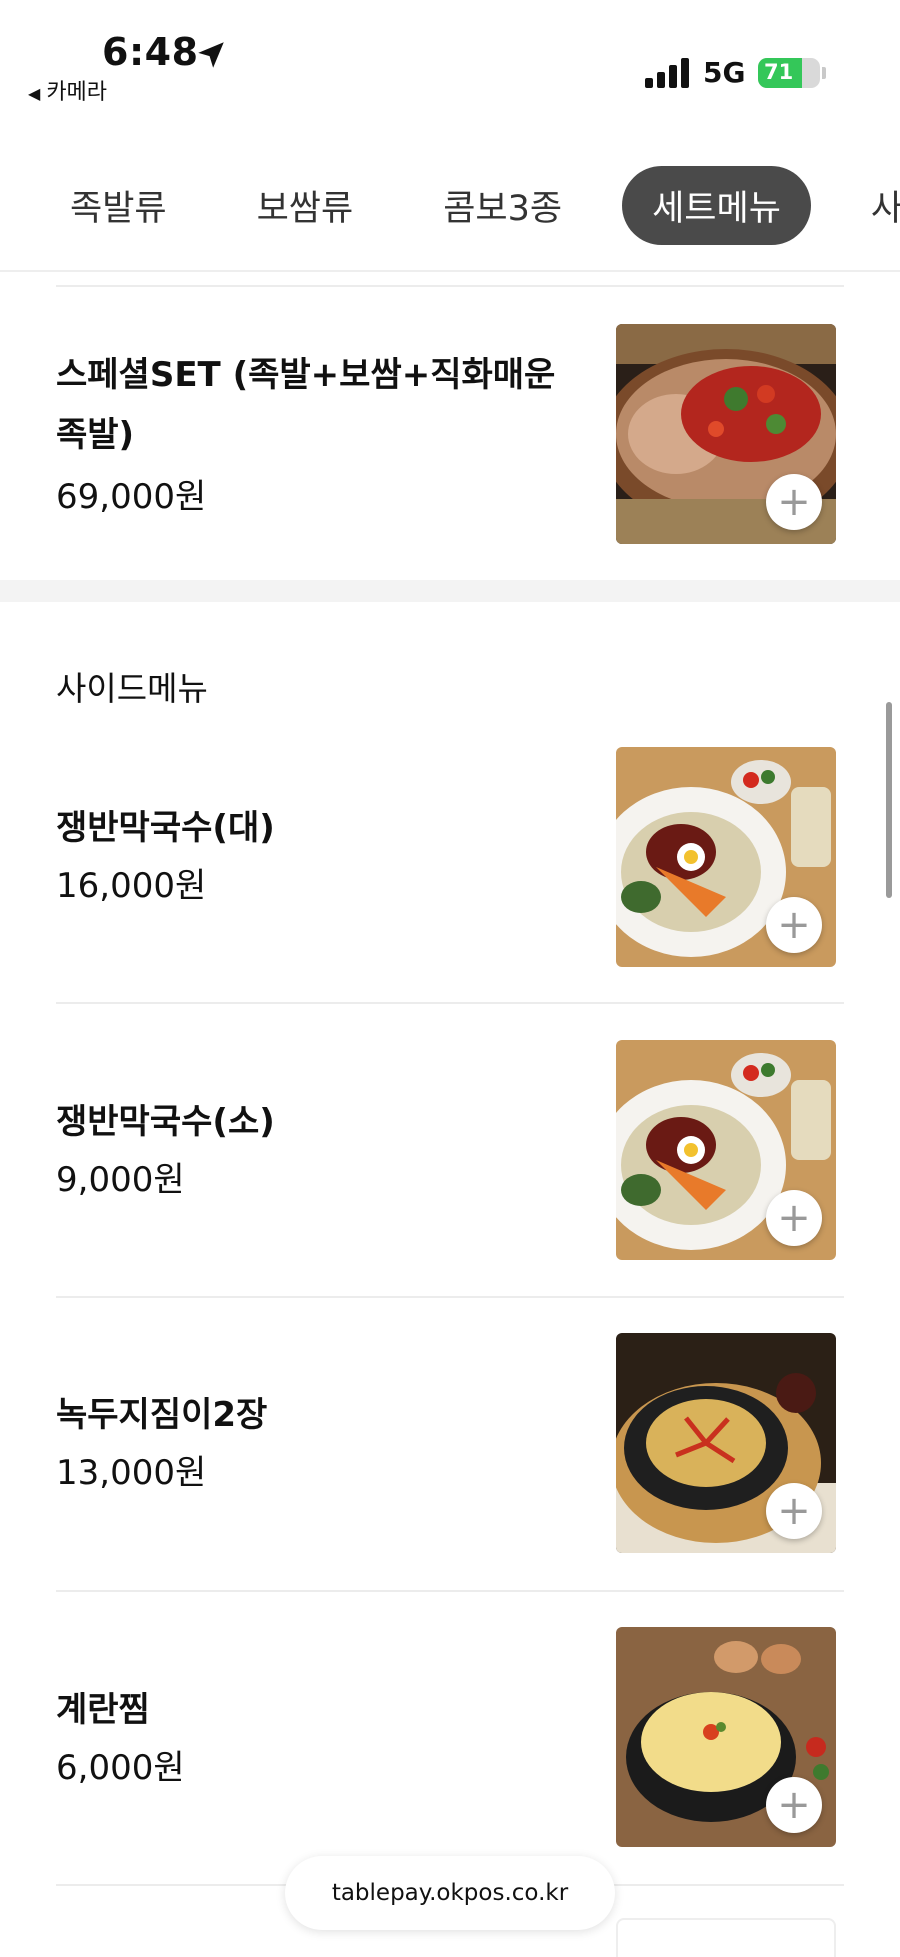 The width and height of the screenshot is (900, 1957). I want to click on battery-tip, so click(824, 73).